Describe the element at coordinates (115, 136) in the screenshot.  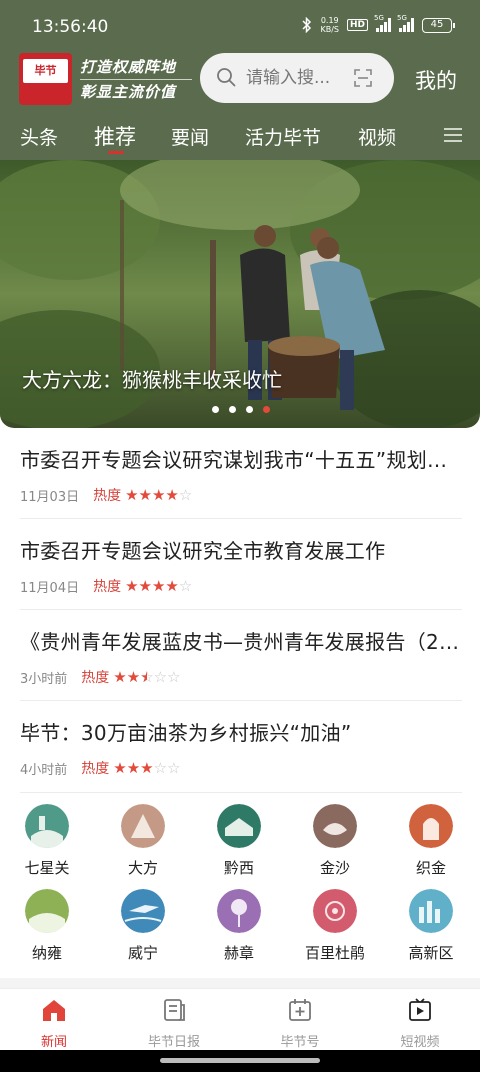
I see `tab-recommend: 推荐` at that location.